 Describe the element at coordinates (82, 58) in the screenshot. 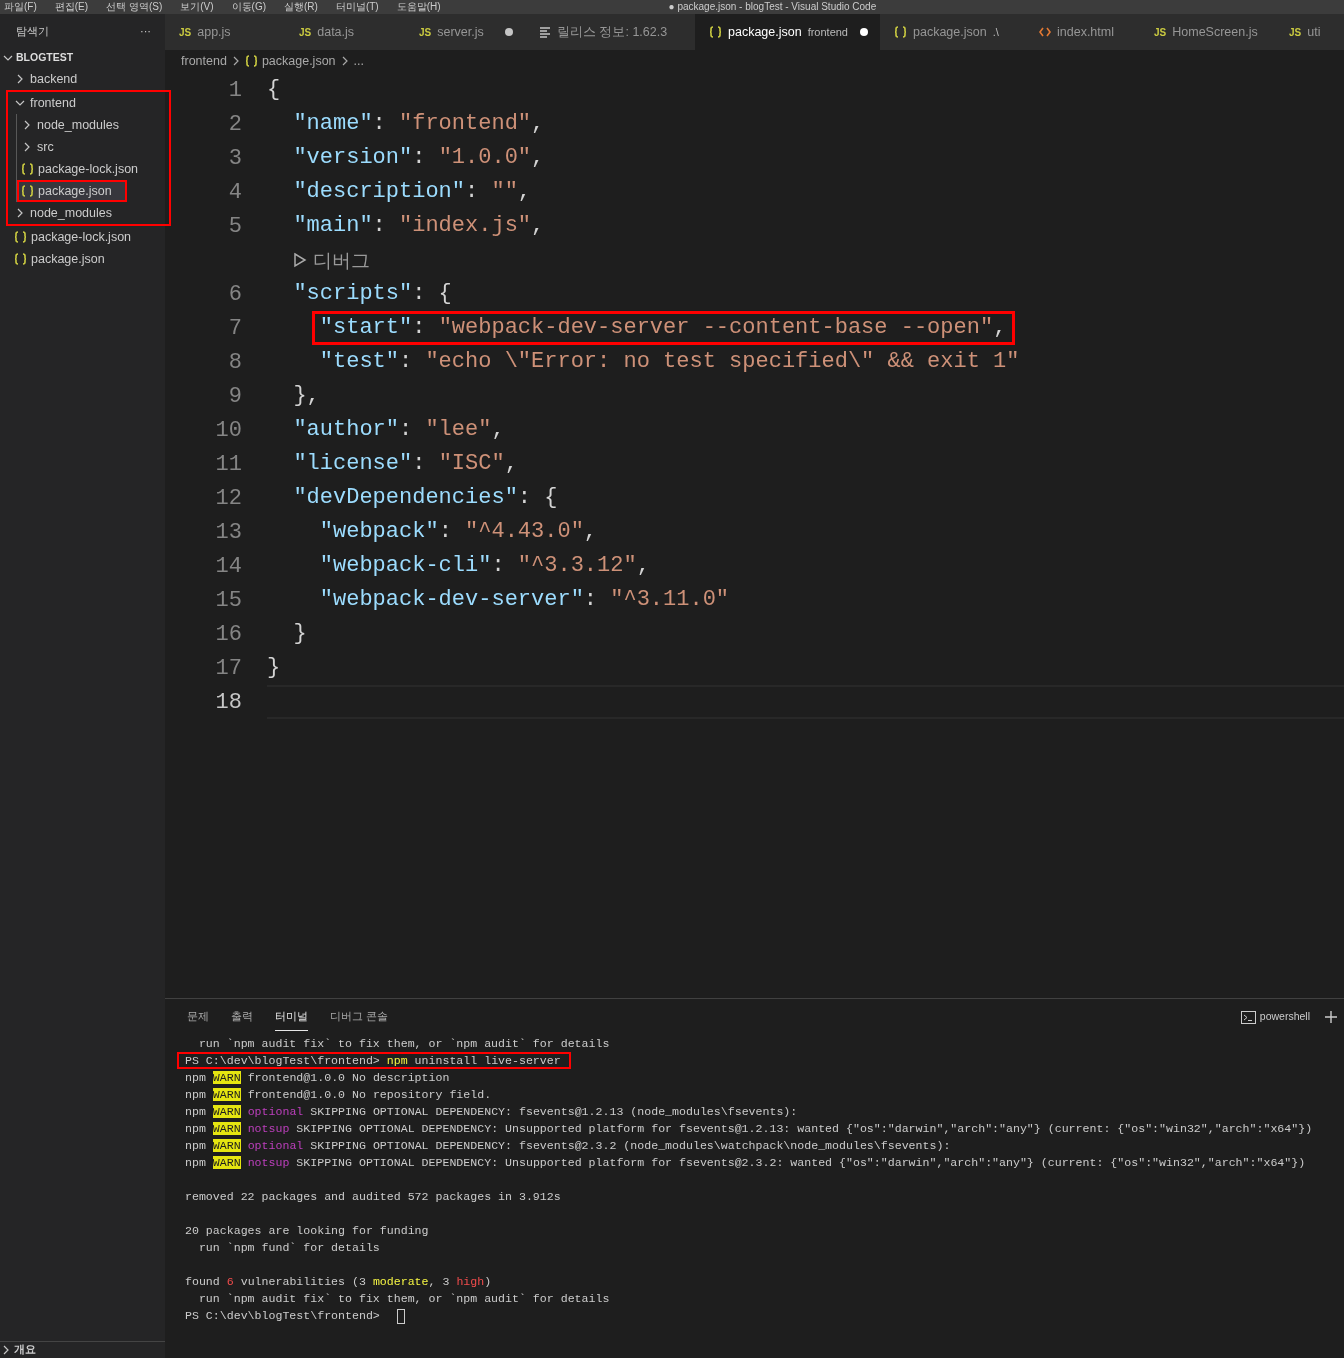

I see `tree-root: BLOGTEST` at that location.